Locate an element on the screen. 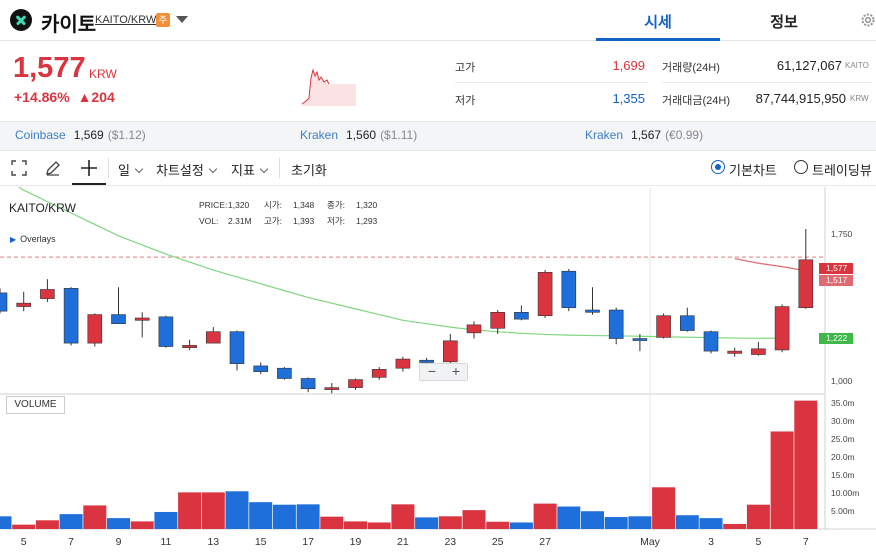 This screenshot has width=876, height=553. vol-tick-label: 30.0m is located at coordinates (843, 421).